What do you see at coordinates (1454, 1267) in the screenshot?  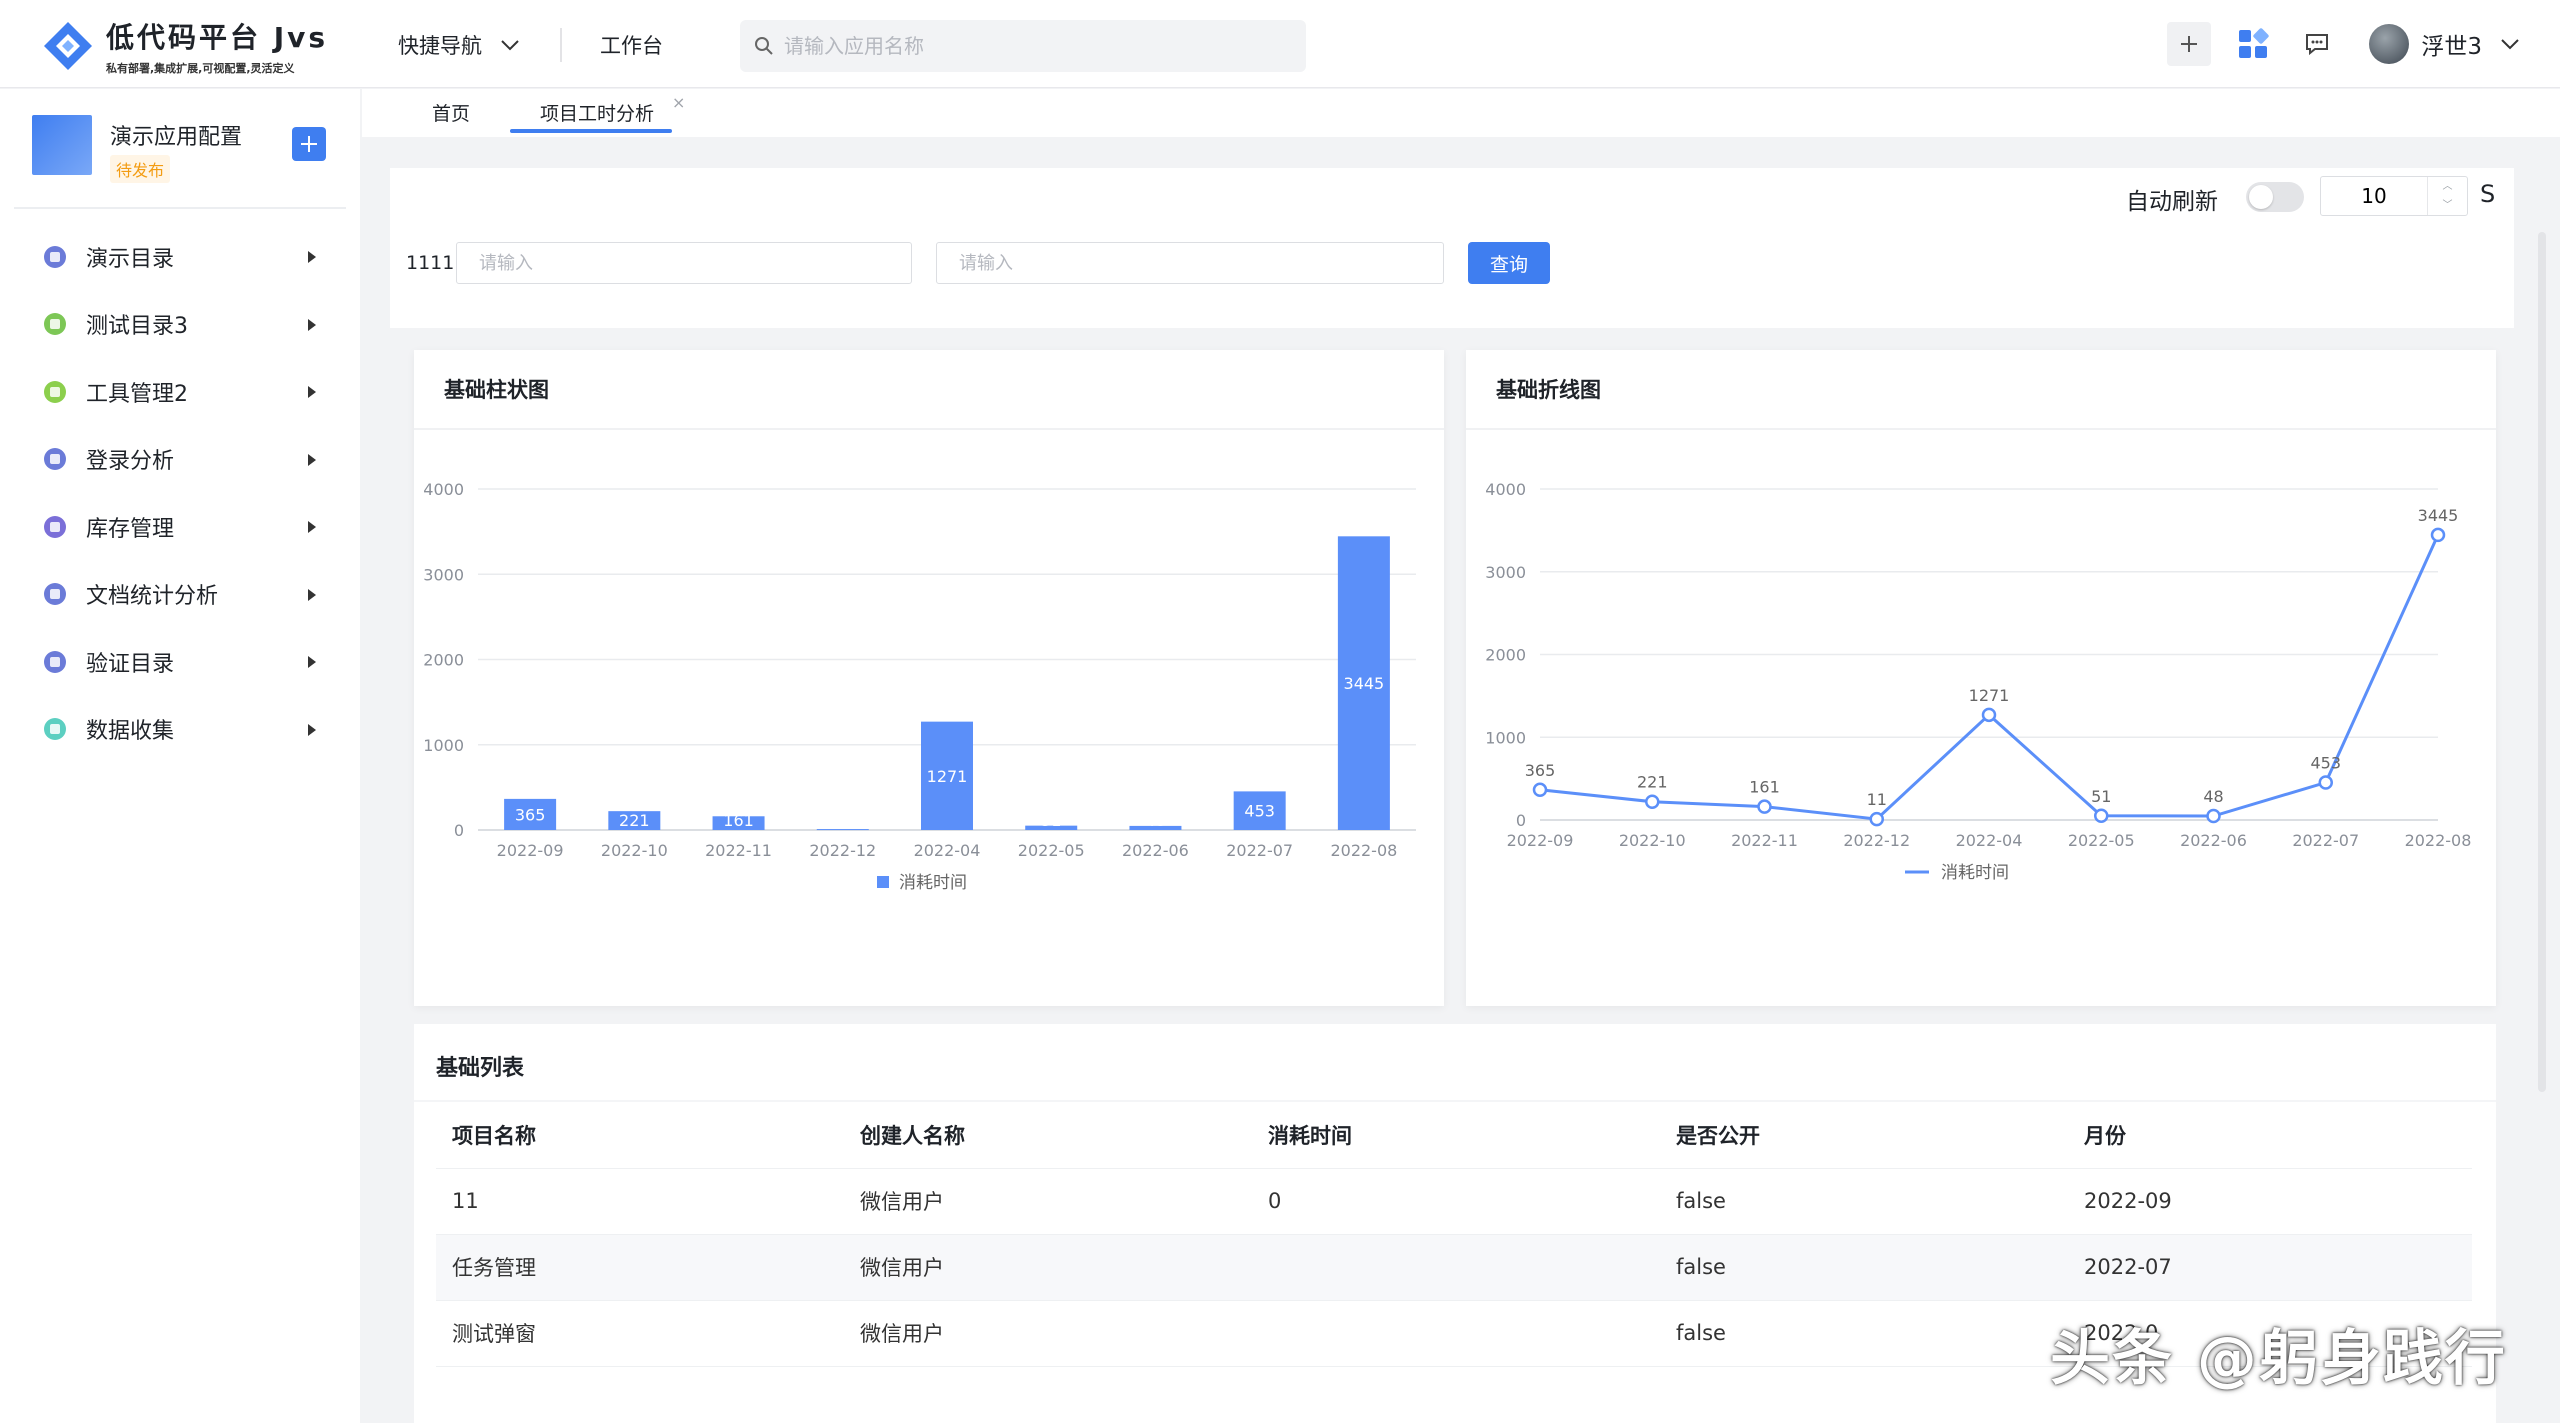 I see `table-row: 任务管理 微信用户 false 2022-07` at bounding box center [1454, 1267].